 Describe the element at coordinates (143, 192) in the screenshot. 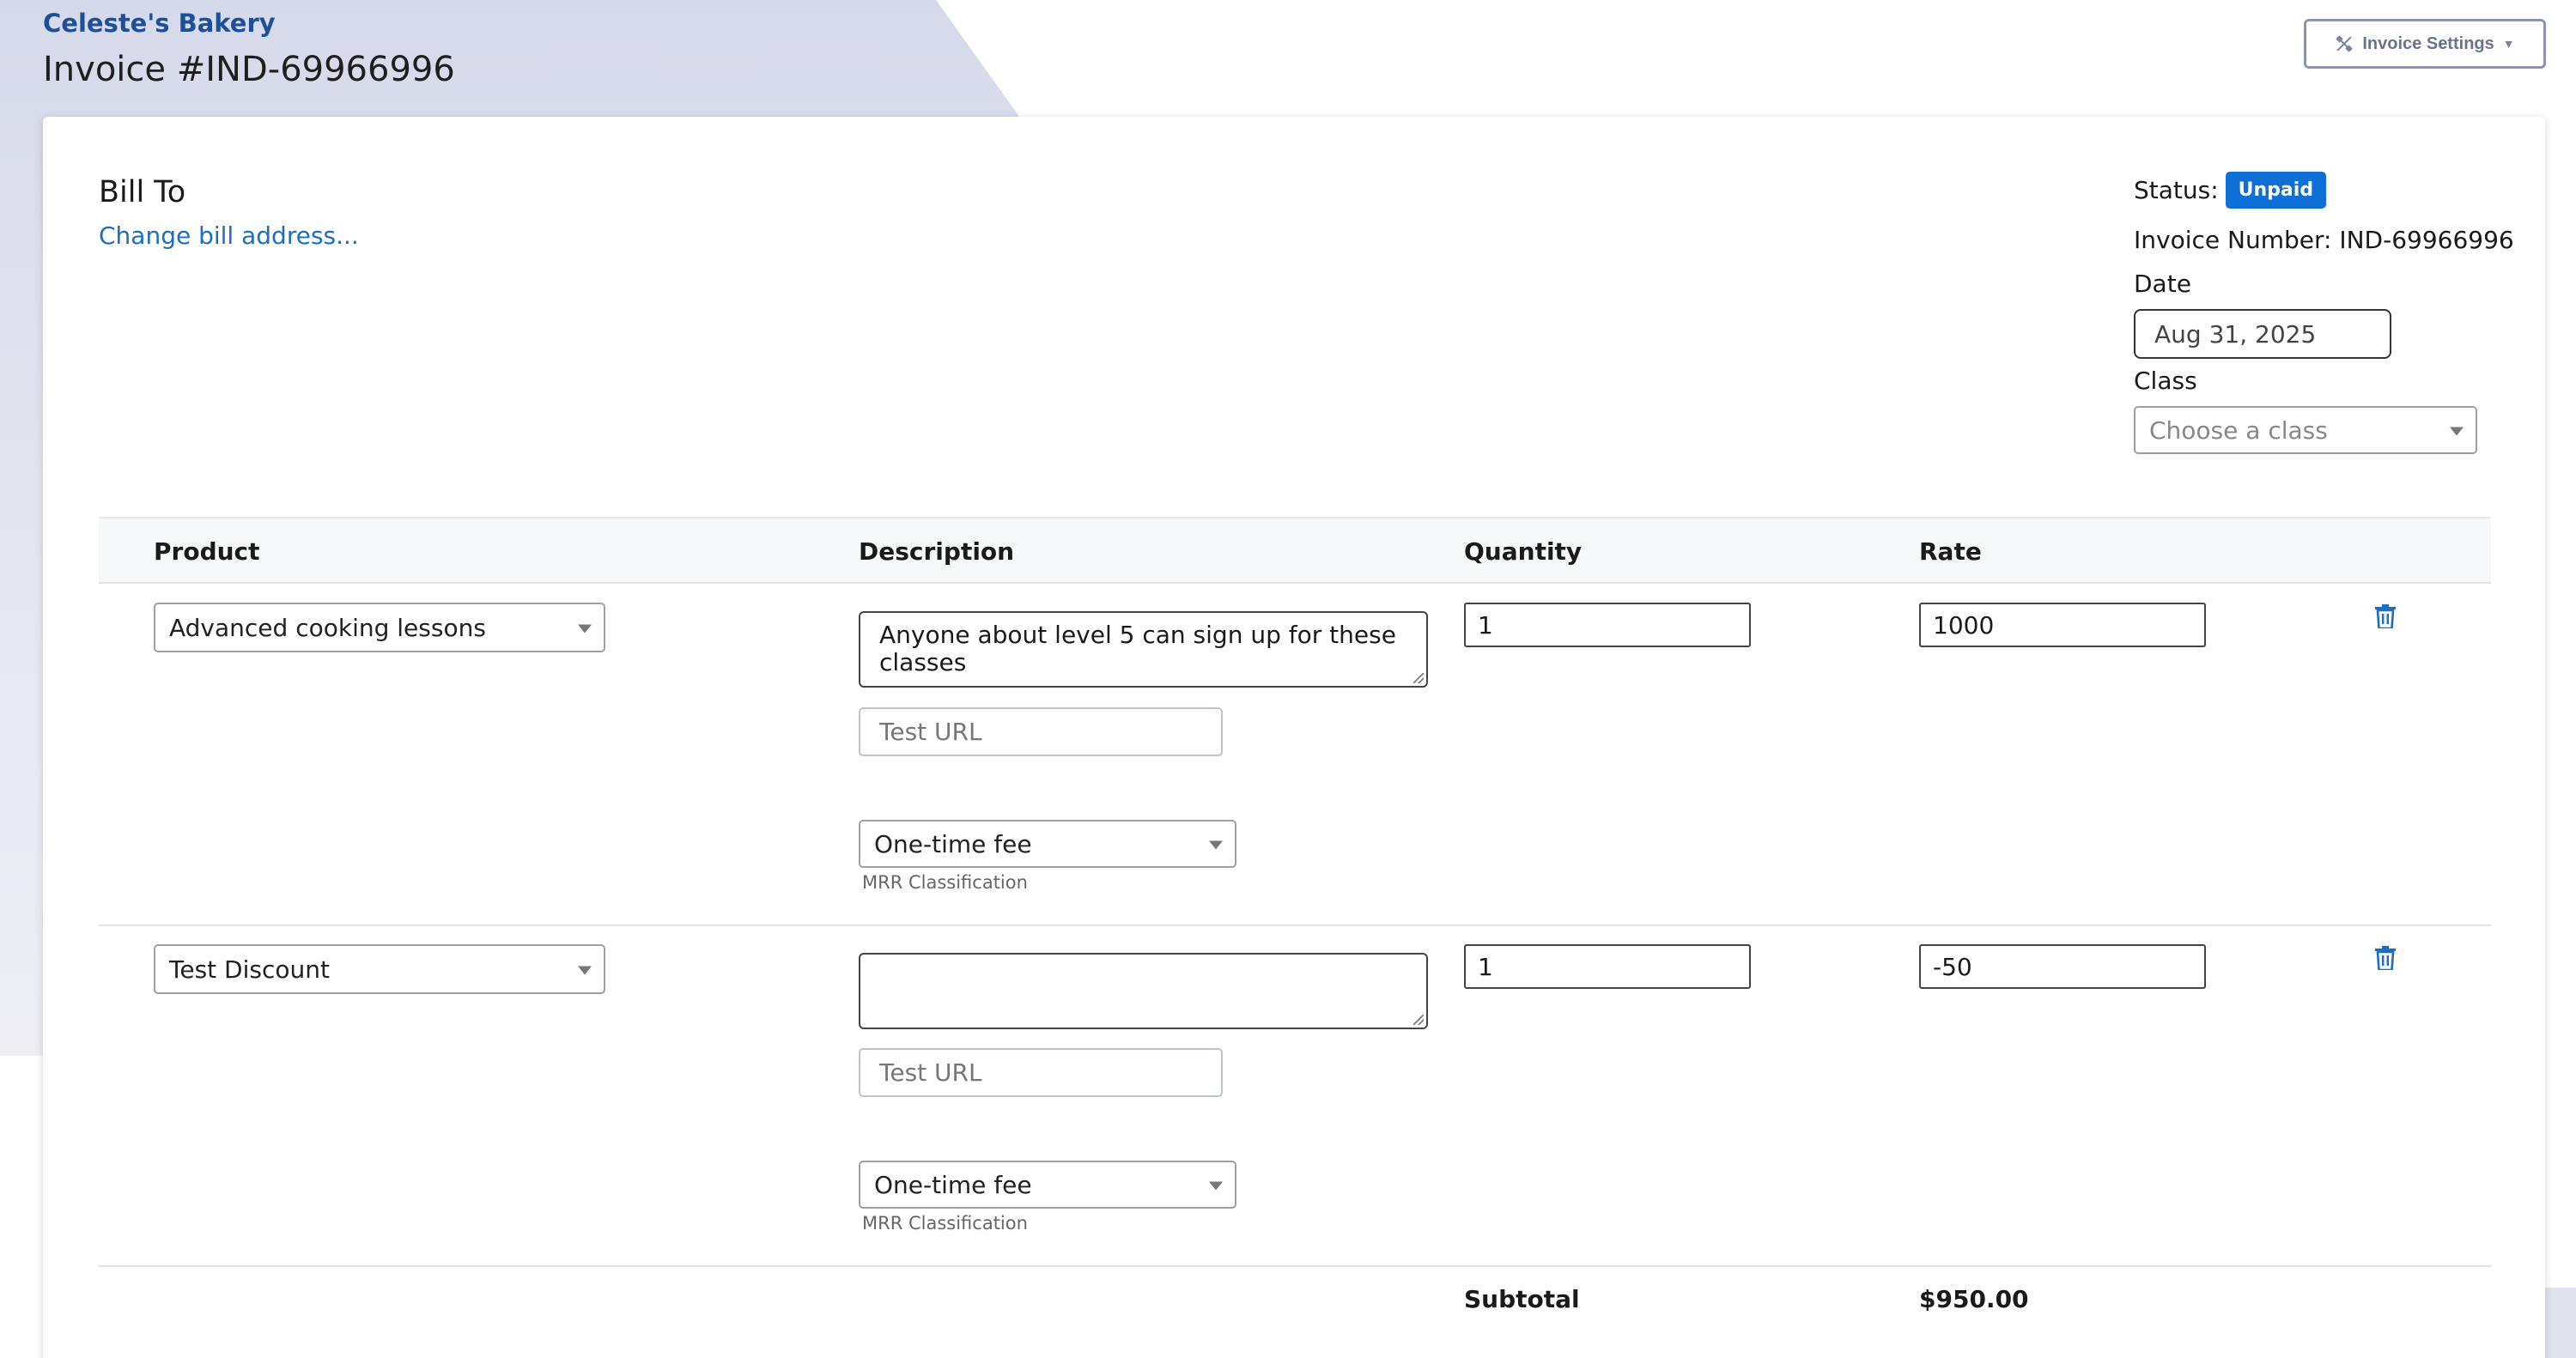

I see `bill-to-heading: Bill To` at that location.